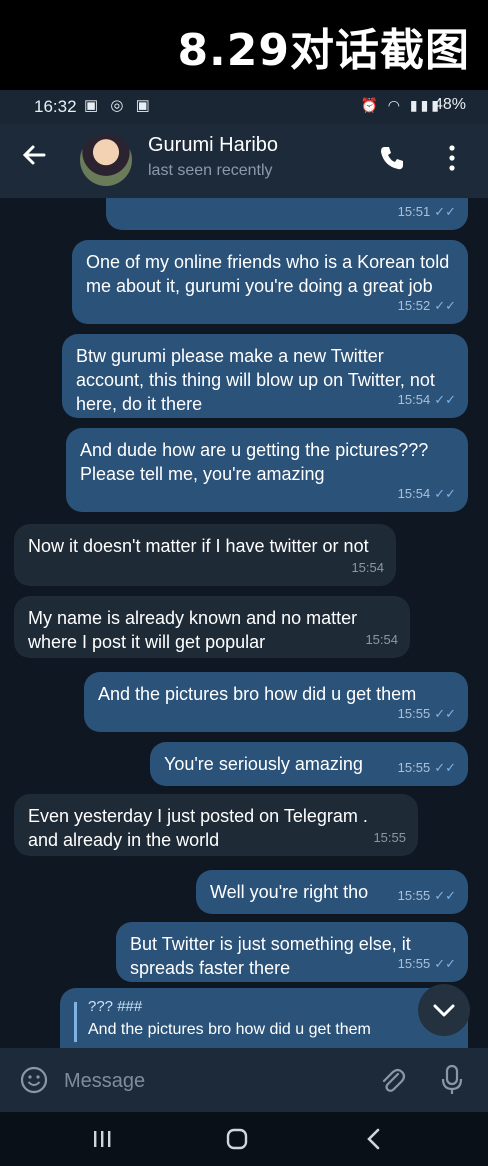  What do you see at coordinates (401, 105) in the screenshot?
I see `signal-icons: ⏰ ◠ ▮▮▮` at bounding box center [401, 105].